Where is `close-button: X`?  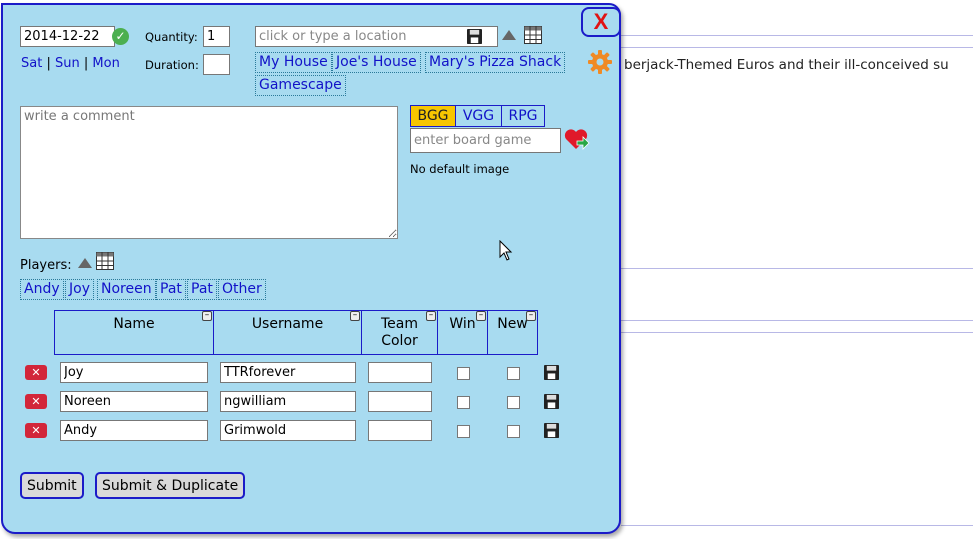 close-button: X is located at coordinates (601, 22).